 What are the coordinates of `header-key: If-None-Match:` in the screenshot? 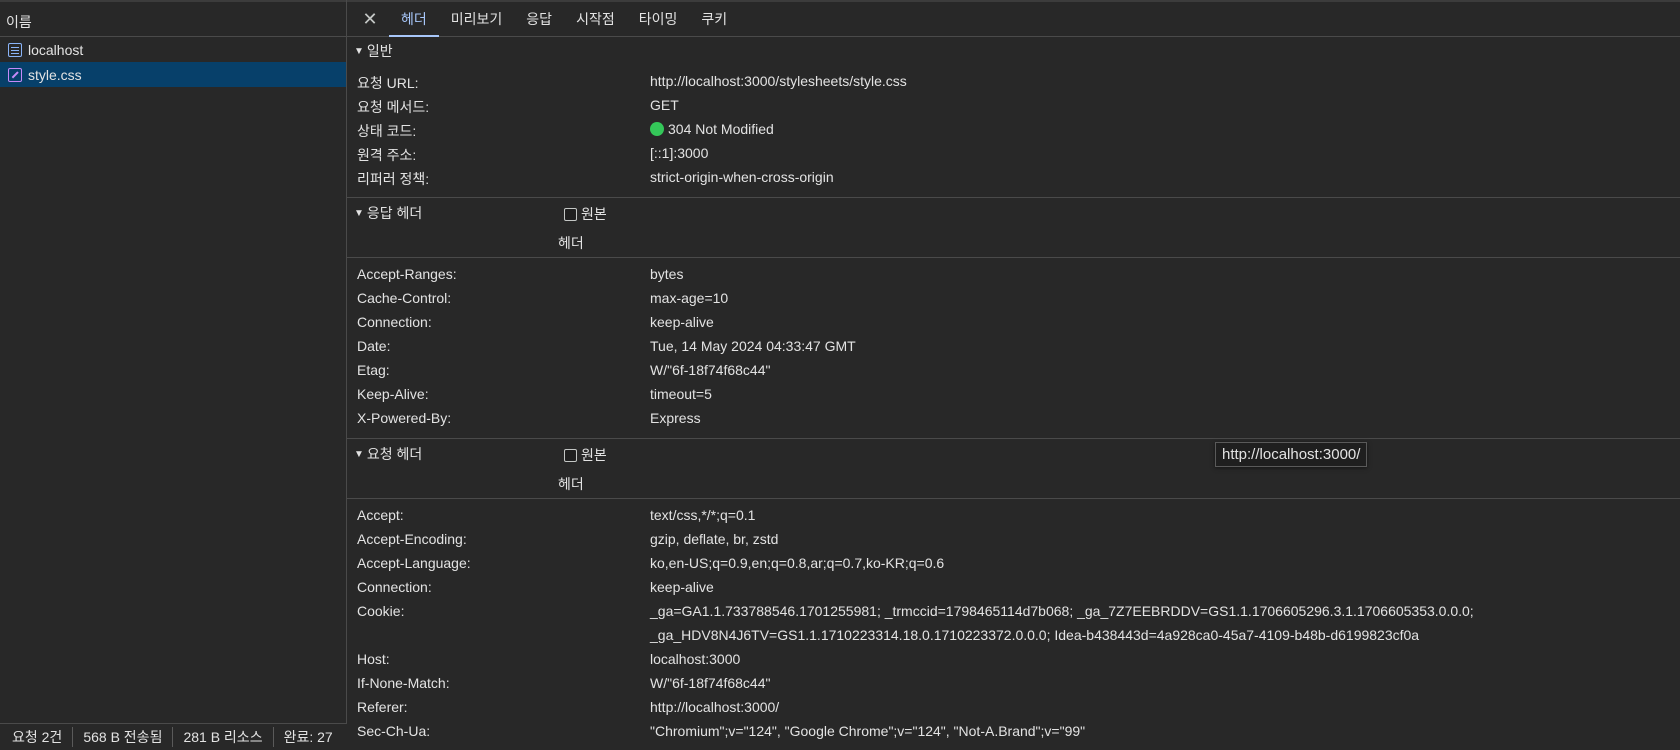 It's located at (403, 683).